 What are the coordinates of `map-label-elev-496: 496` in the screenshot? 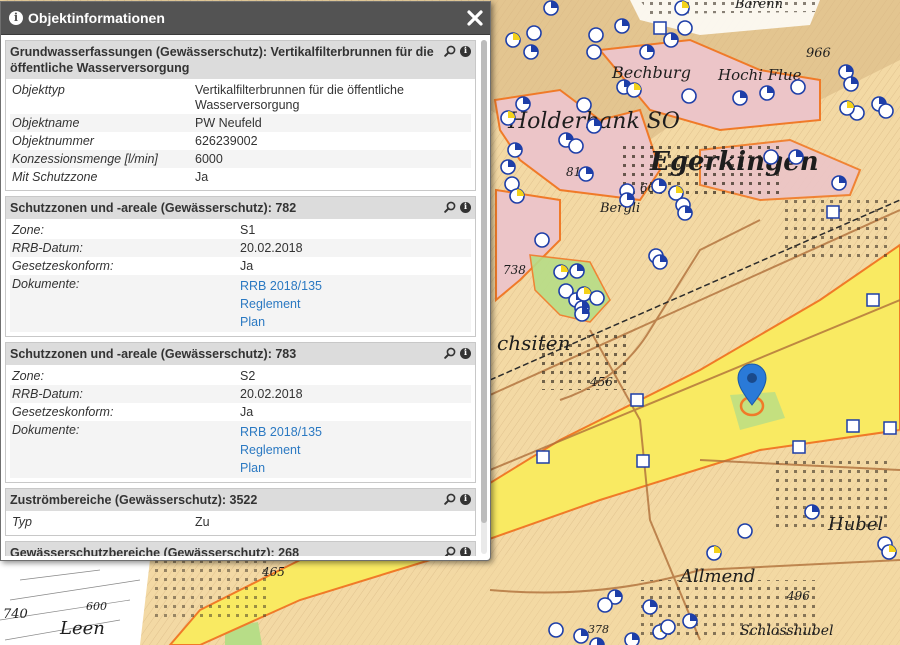 It's located at (798, 596).